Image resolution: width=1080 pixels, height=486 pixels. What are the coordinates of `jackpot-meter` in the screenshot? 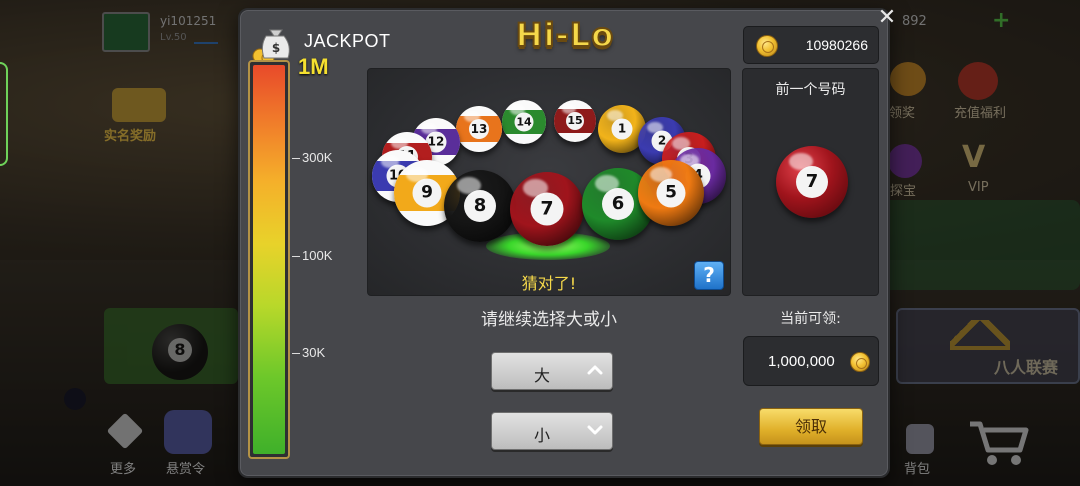 It's located at (269, 259).